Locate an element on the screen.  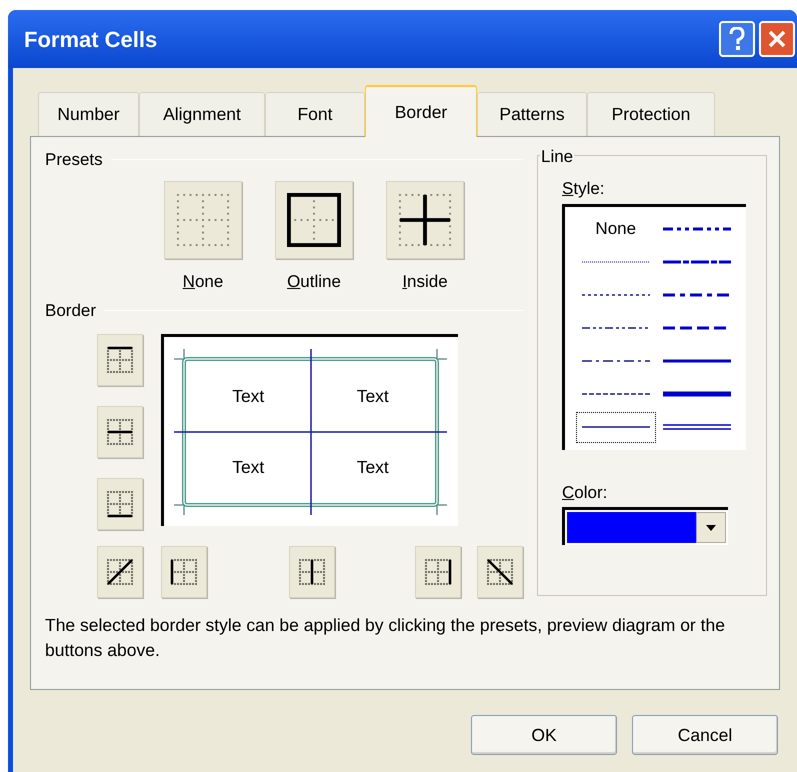
bottom-border-icon is located at coordinates (120, 504).